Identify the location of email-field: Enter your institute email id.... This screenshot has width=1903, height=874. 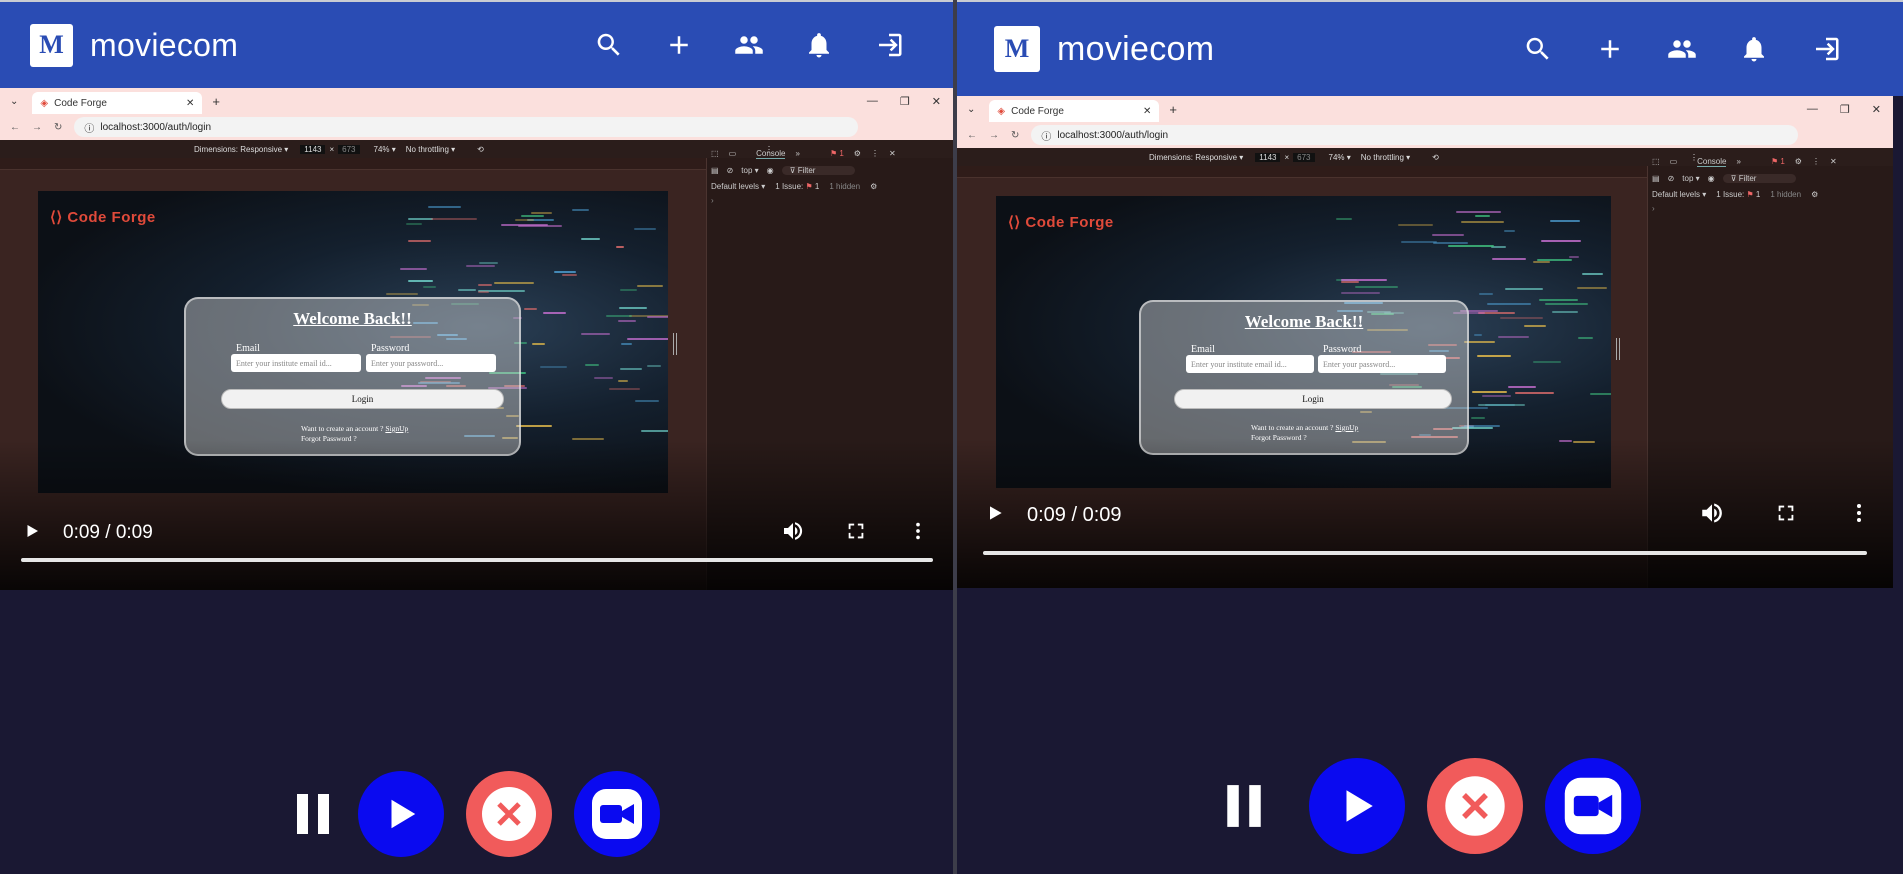
(296, 363).